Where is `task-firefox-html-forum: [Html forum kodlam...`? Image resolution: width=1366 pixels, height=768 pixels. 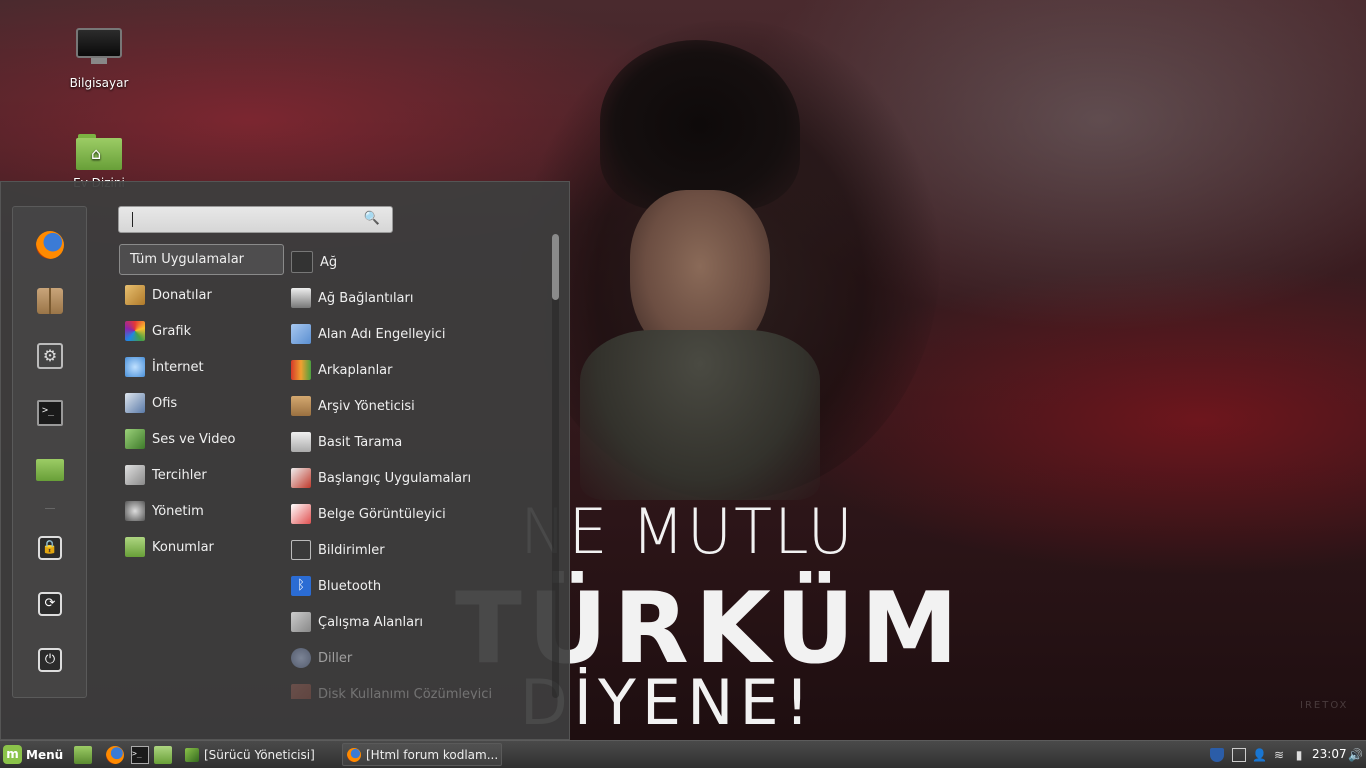
task-firefox-html-forum: [Html forum kodlam... is located at coordinates (422, 754).